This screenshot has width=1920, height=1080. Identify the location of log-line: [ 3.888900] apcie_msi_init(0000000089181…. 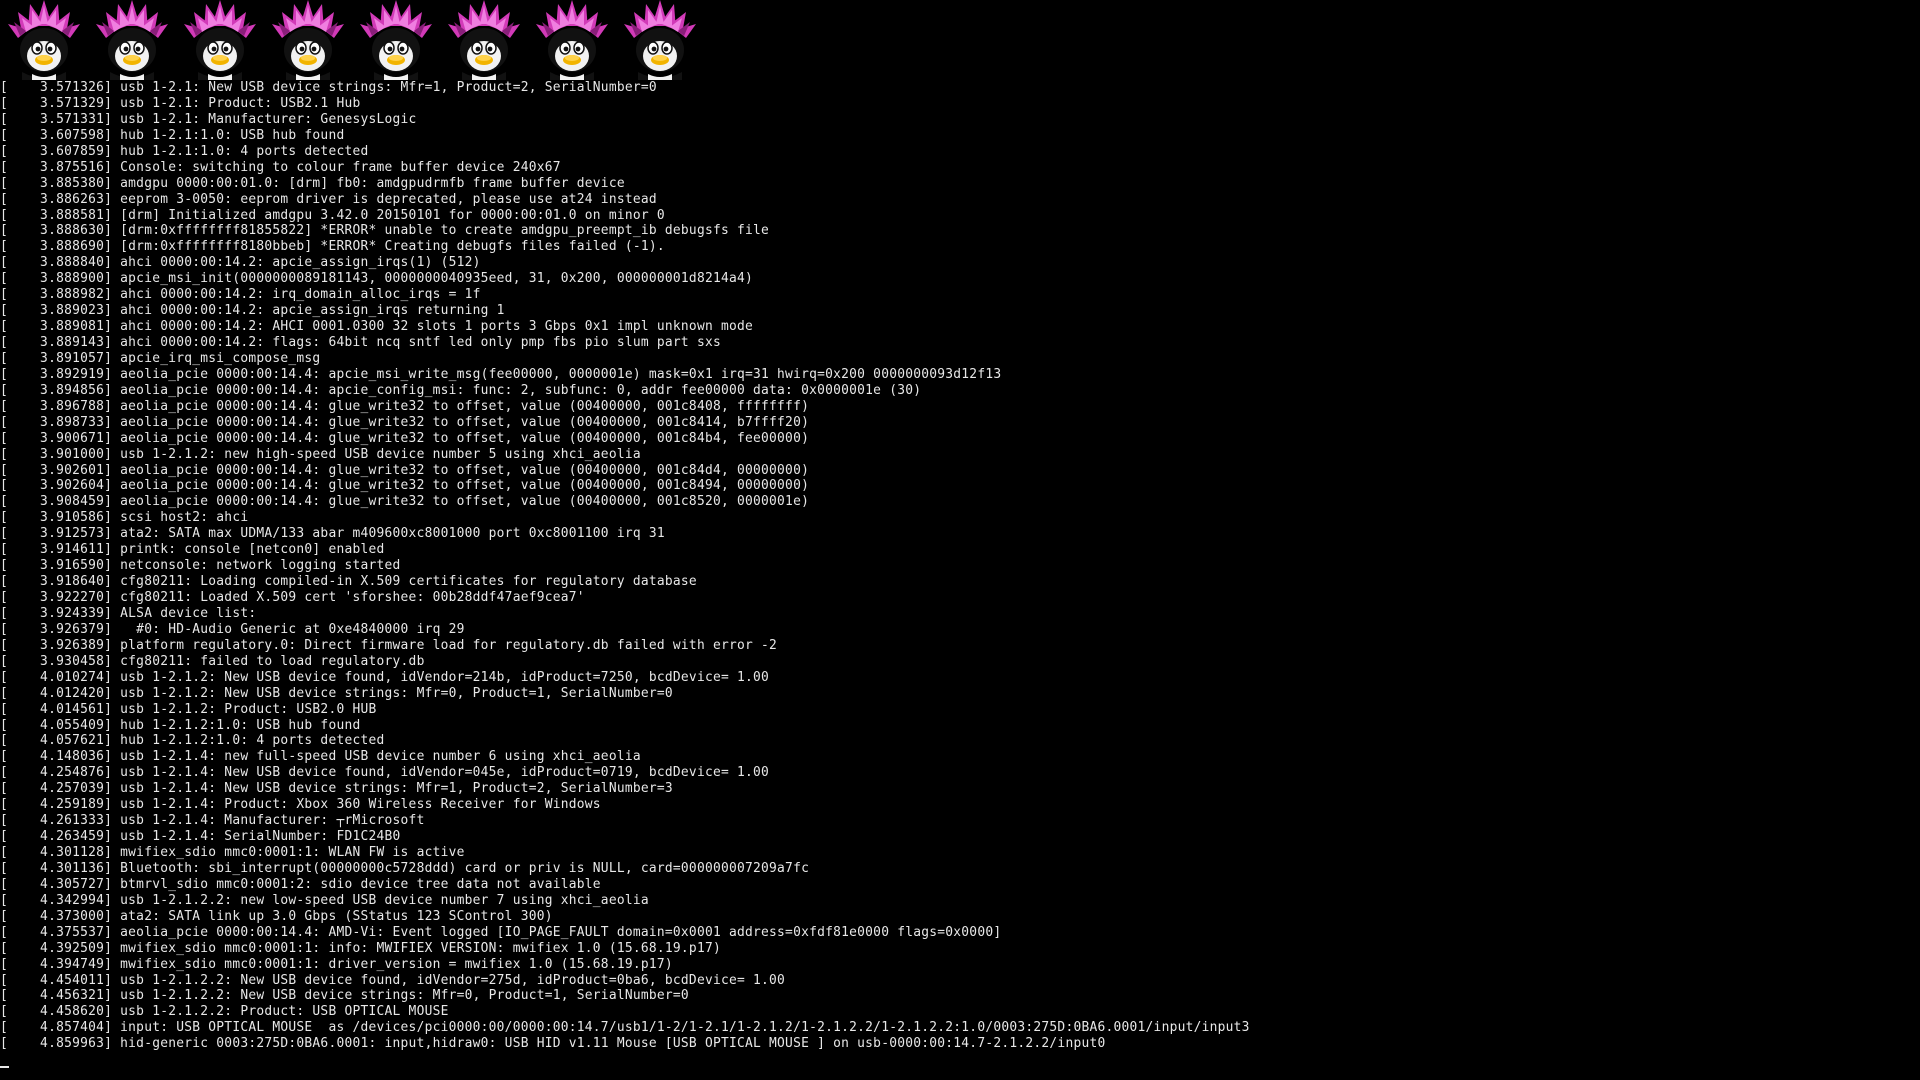
(377, 279).